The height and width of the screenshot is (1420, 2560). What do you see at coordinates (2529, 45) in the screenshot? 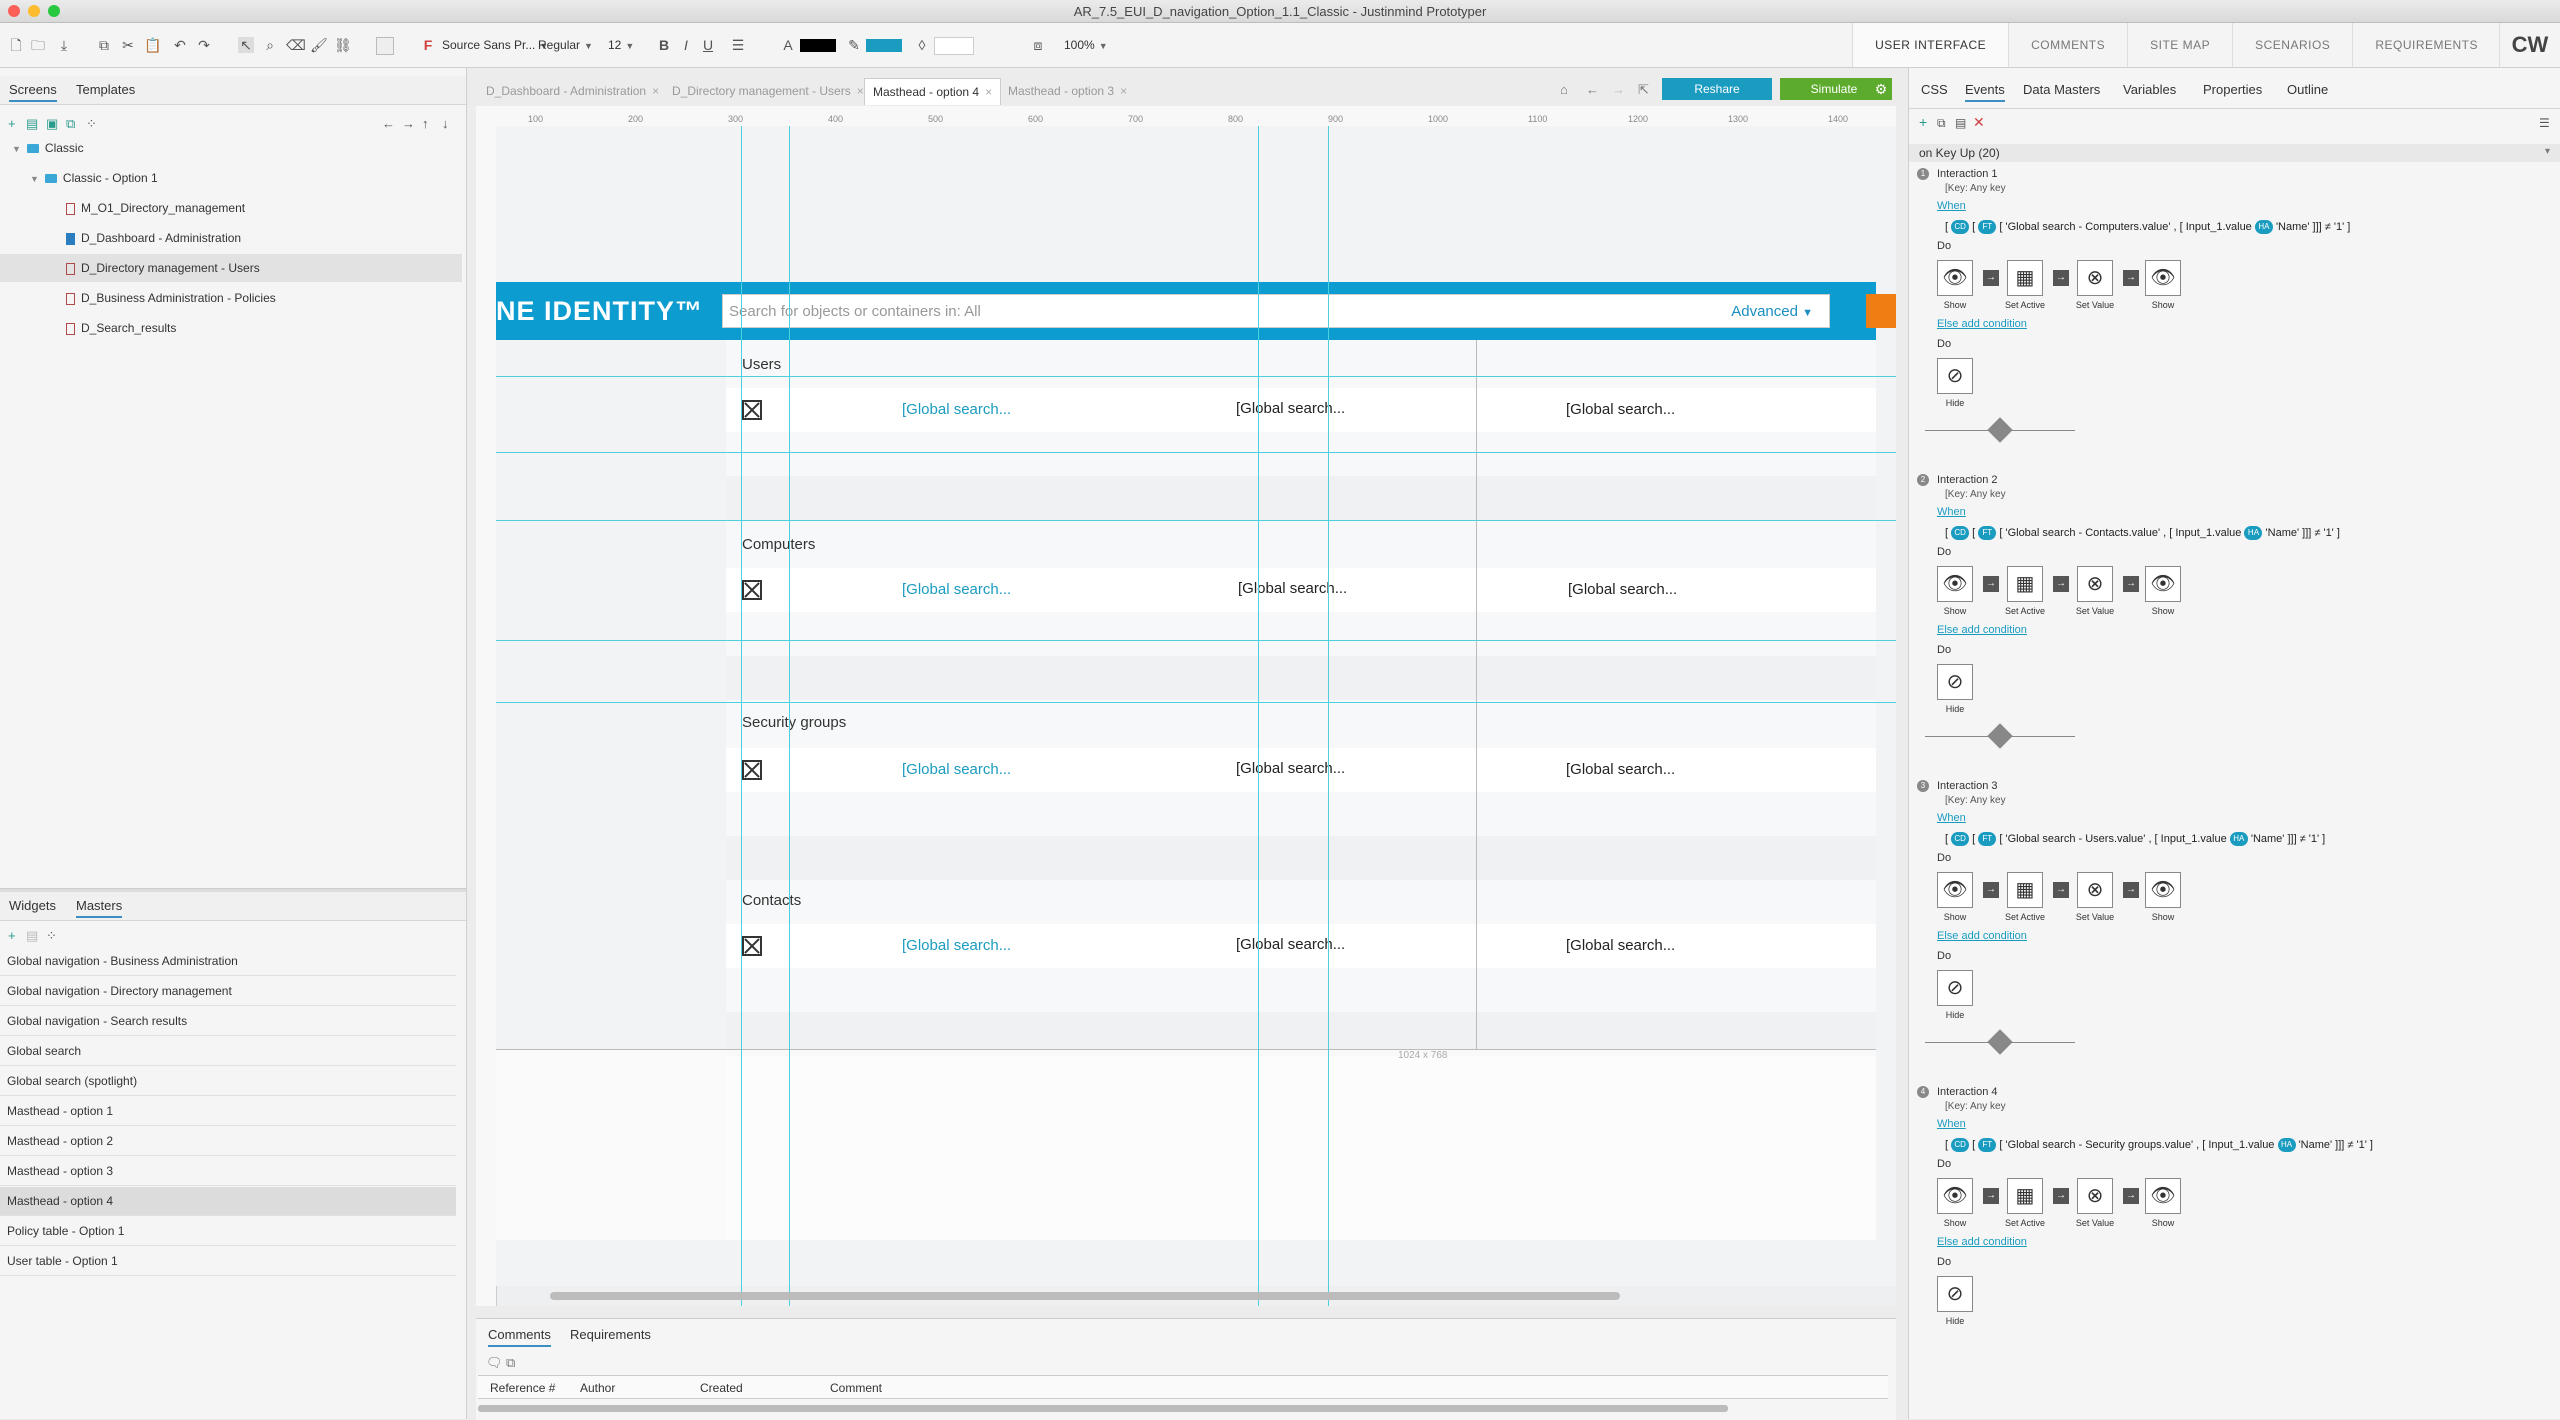
I see `user-avatar: CW` at bounding box center [2529, 45].